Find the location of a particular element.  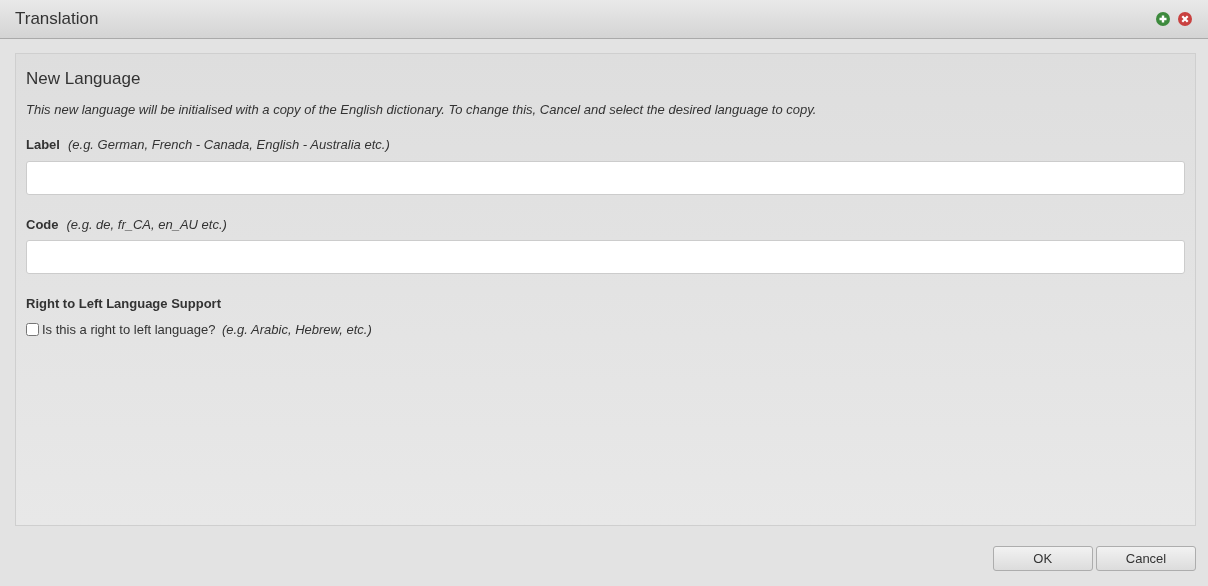

close-icon is located at coordinates (1185, 19).